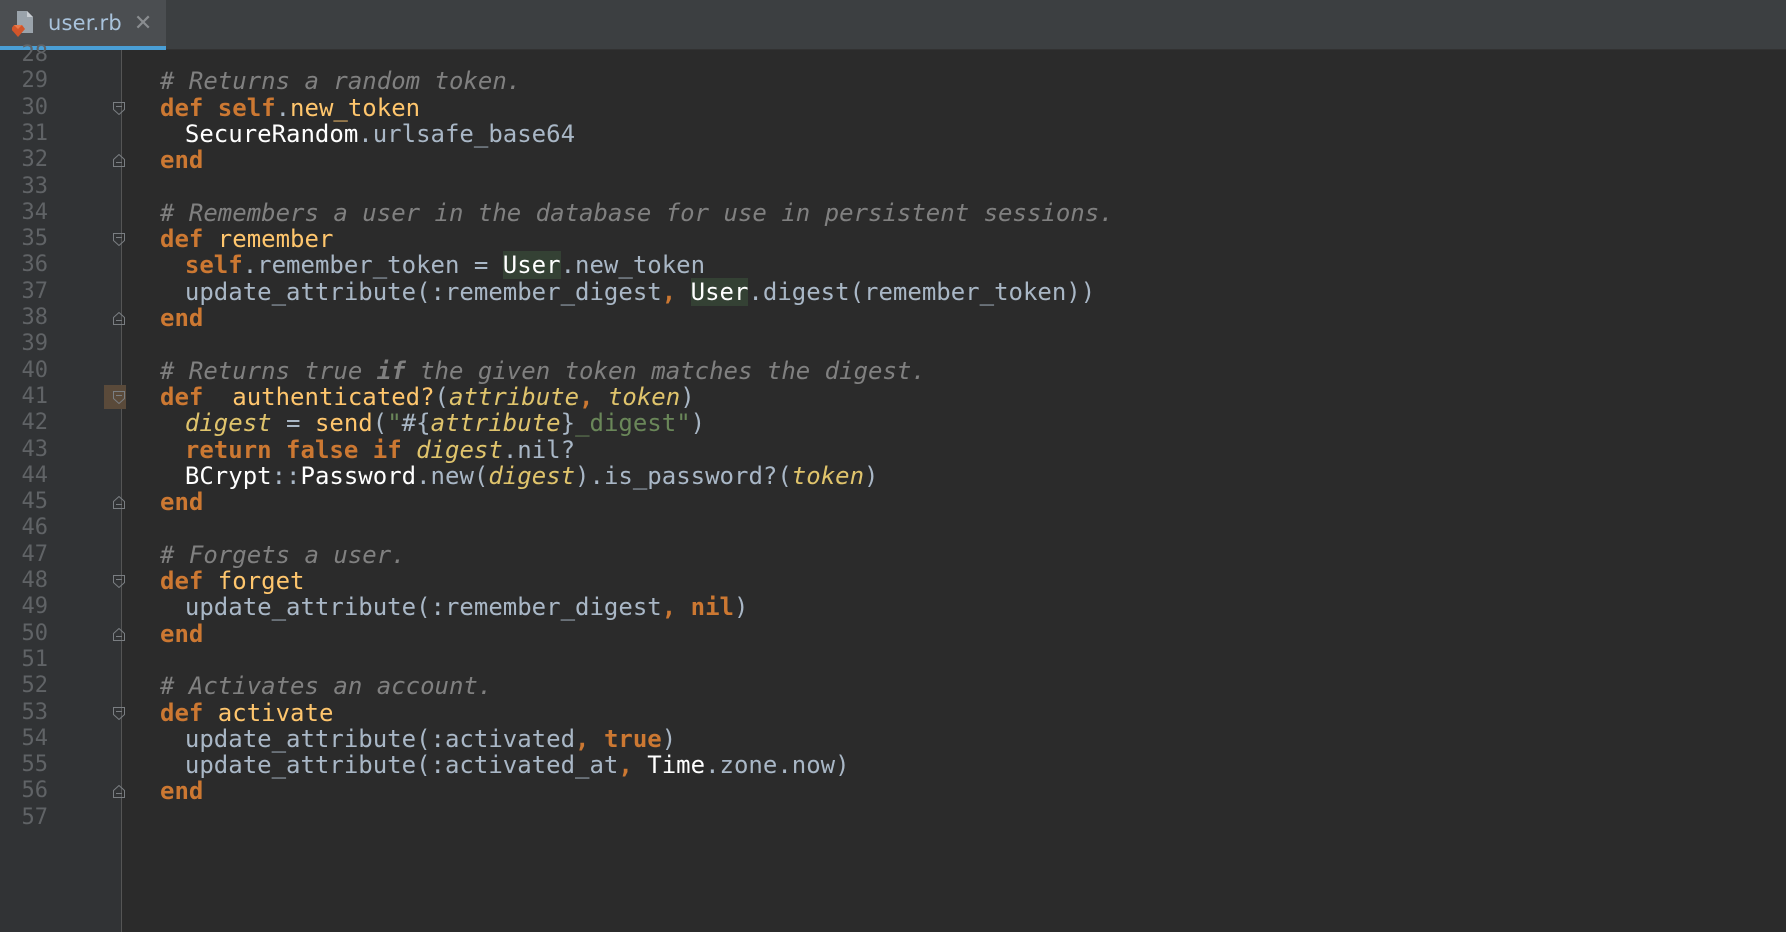  What do you see at coordinates (632, 738) in the screenshot?
I see `code-token: true` at bounding box center [632, 738].